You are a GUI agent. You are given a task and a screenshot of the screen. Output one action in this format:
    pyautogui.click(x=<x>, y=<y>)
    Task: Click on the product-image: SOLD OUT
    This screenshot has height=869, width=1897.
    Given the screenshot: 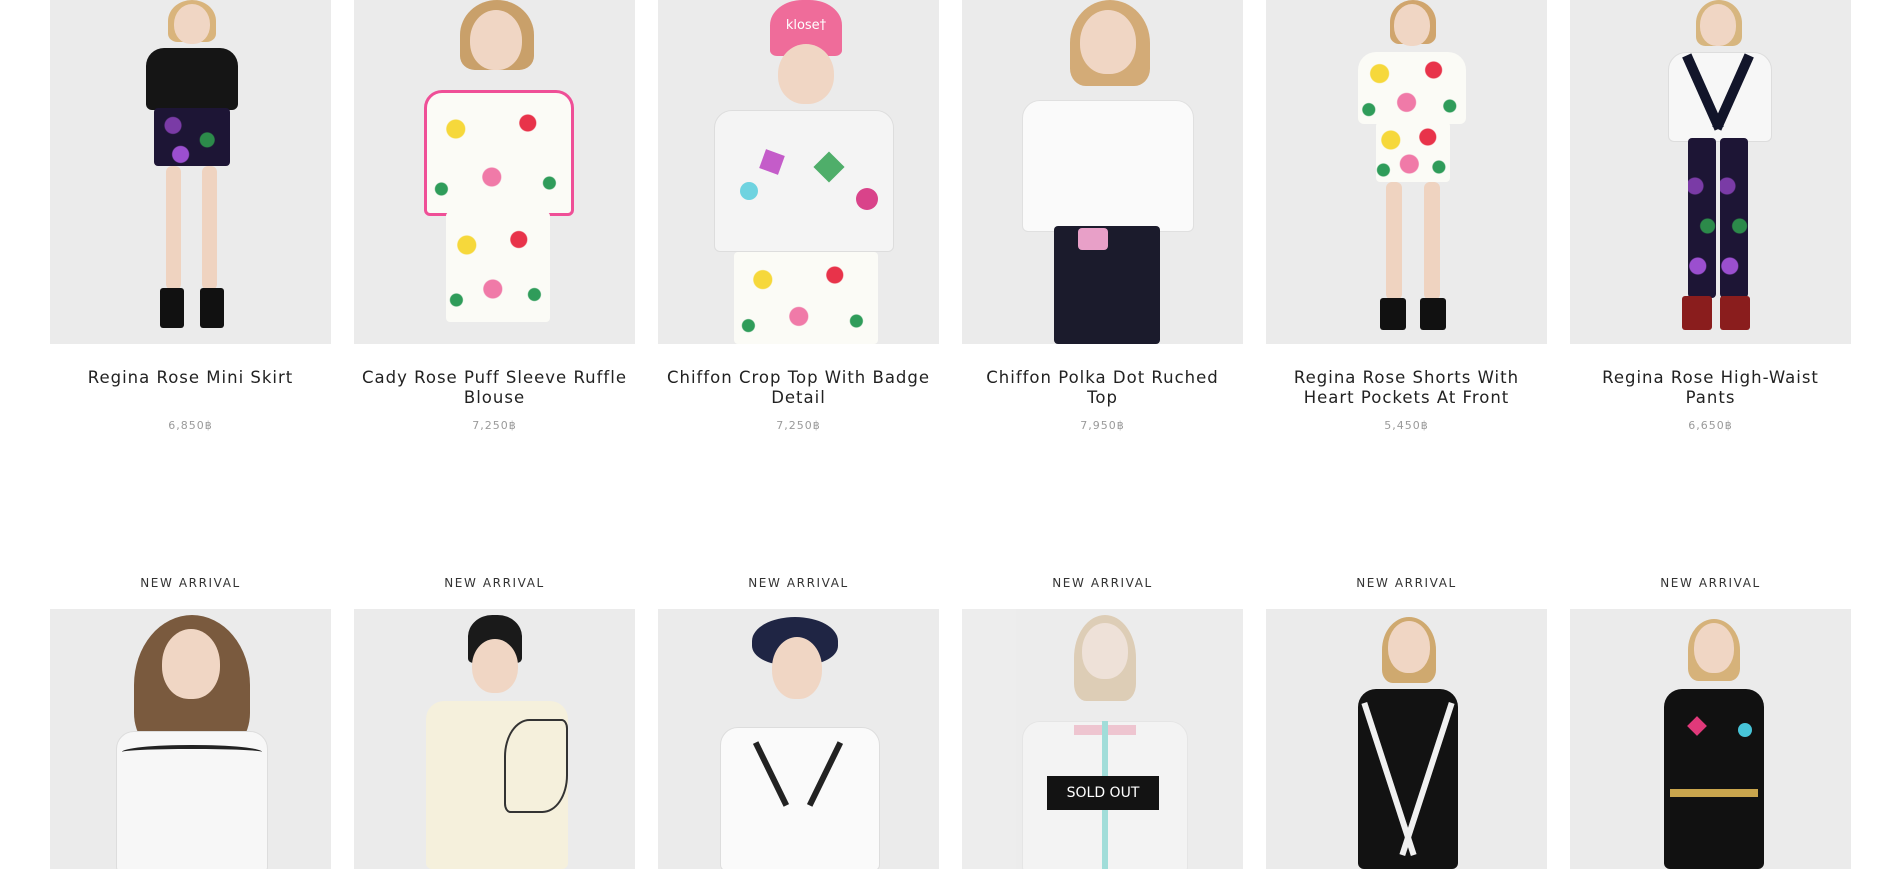 What is the action you would take?
    pyautogui.click(x=1102, y=739)
    